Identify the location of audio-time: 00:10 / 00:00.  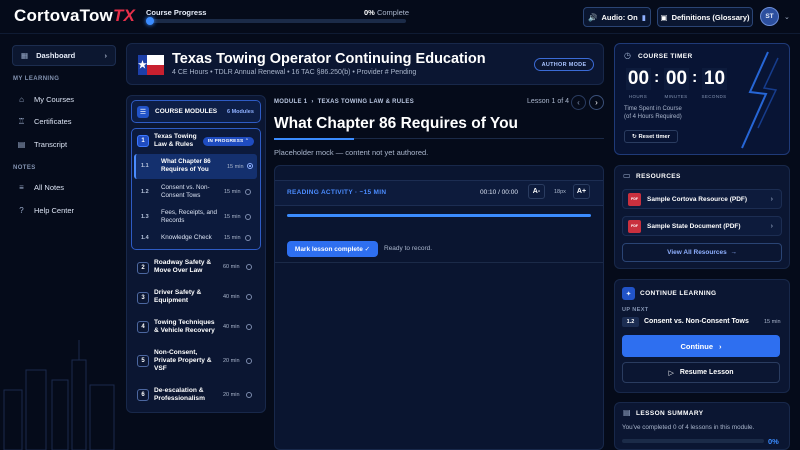
(499, 192).